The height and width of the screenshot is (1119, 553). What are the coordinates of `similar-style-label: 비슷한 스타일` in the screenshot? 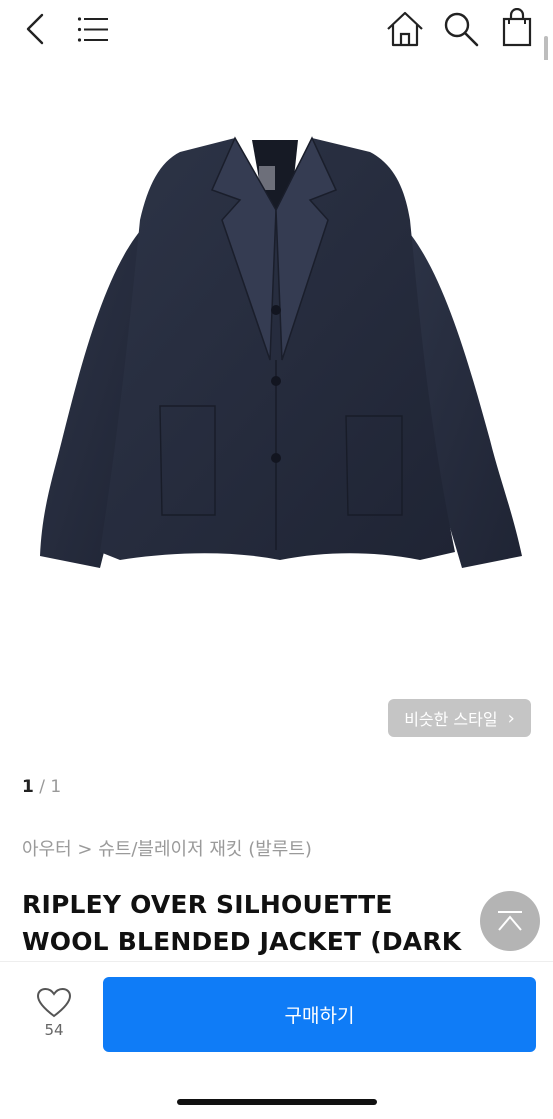 It's located at (451, 719).